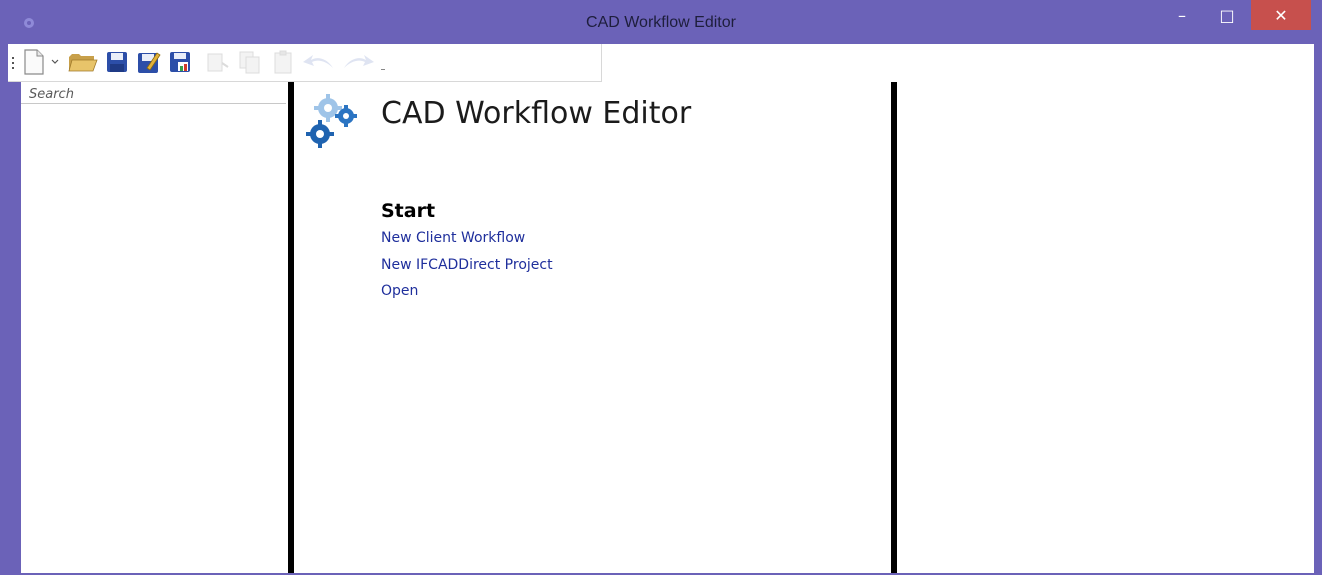 The image size is (1322, 575). I want to click on cut-button, so click(218, 62).